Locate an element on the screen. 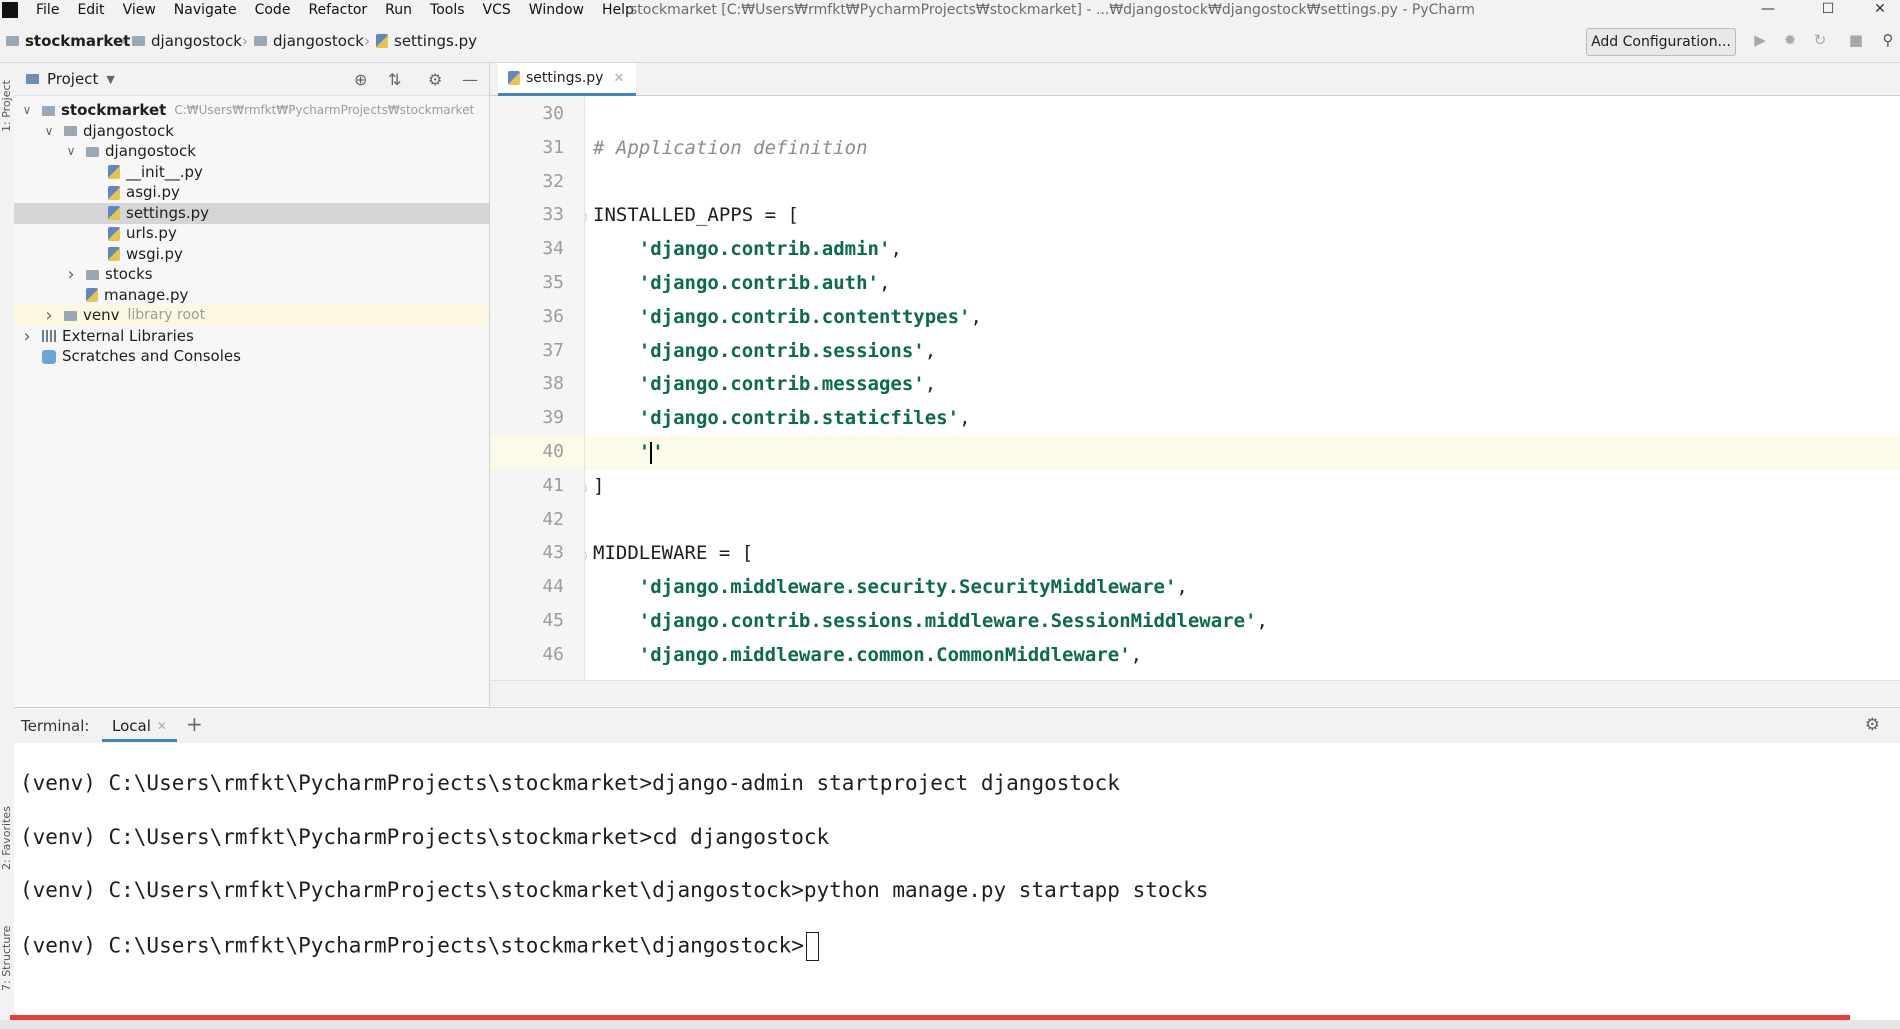 Image resolution: width=1900 pixels, height=1029 pixels. code-line: 'django.contrib.sessions', is located at coordinates (764, 351).